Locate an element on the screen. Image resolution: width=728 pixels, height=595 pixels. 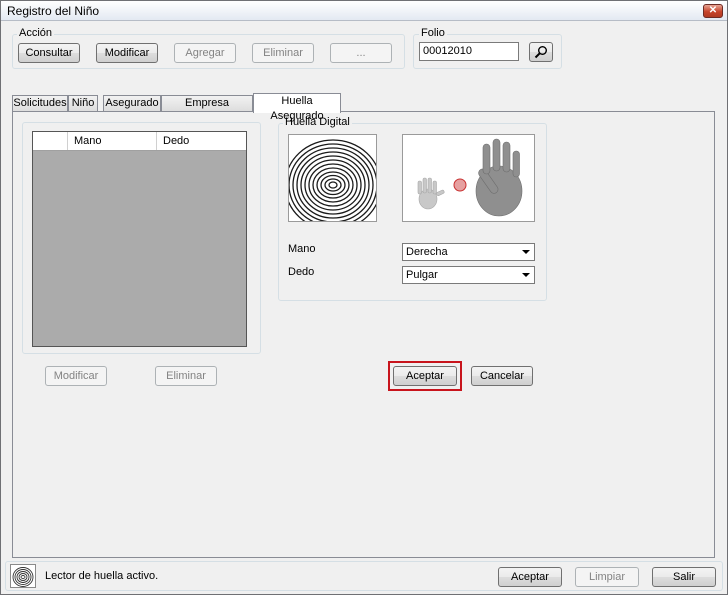
accion-group-label: Acción is located at coordinates (36, 33).